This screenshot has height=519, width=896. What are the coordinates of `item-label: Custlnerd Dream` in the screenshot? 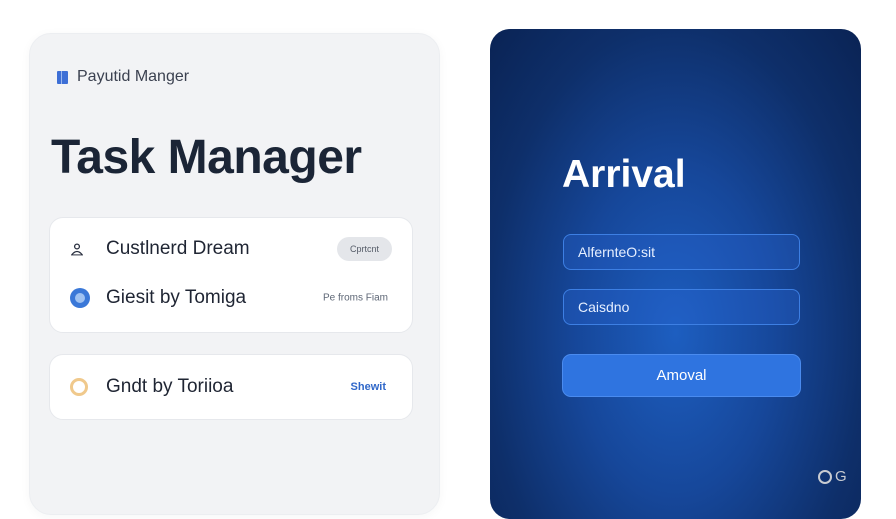 It's located at (178, 248).